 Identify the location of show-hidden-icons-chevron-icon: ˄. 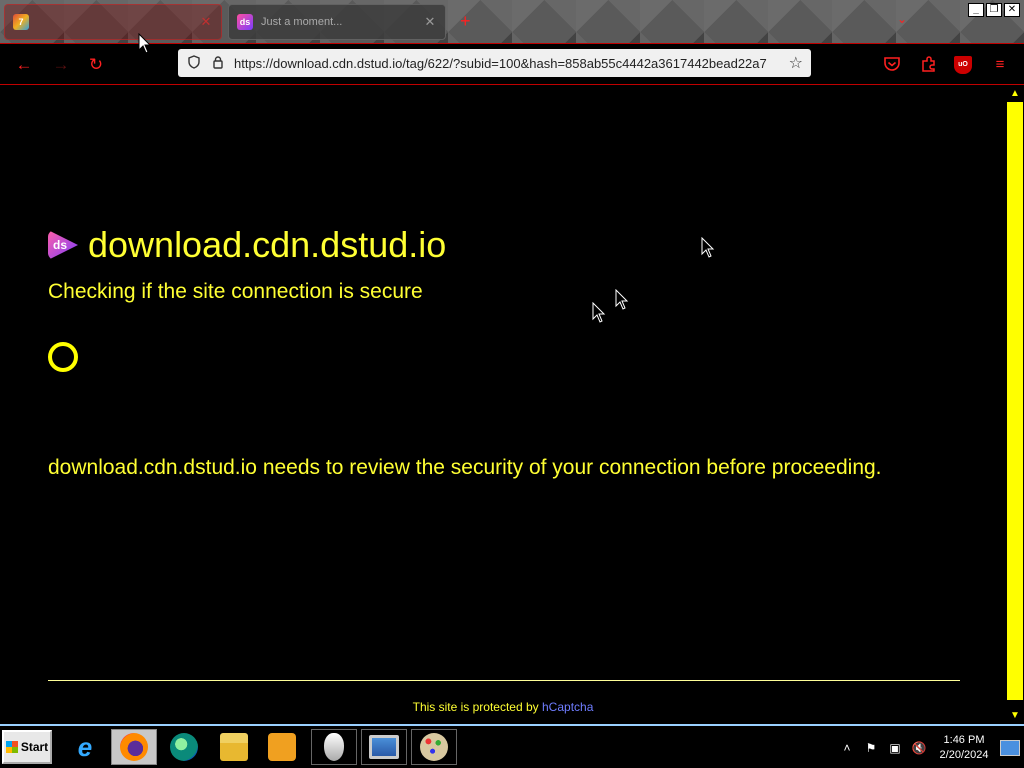
(847, 748).